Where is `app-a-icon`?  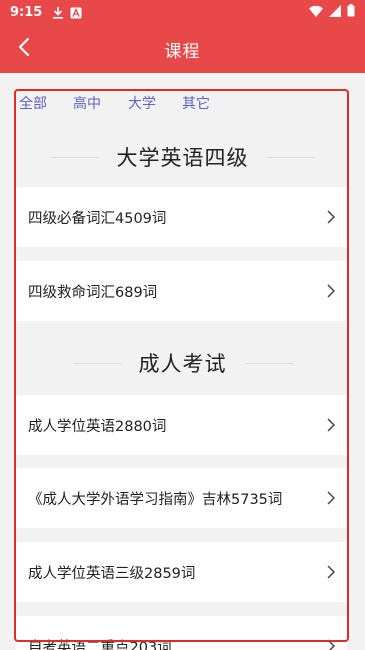
app-a-icon is located at coordinates (76, 13).